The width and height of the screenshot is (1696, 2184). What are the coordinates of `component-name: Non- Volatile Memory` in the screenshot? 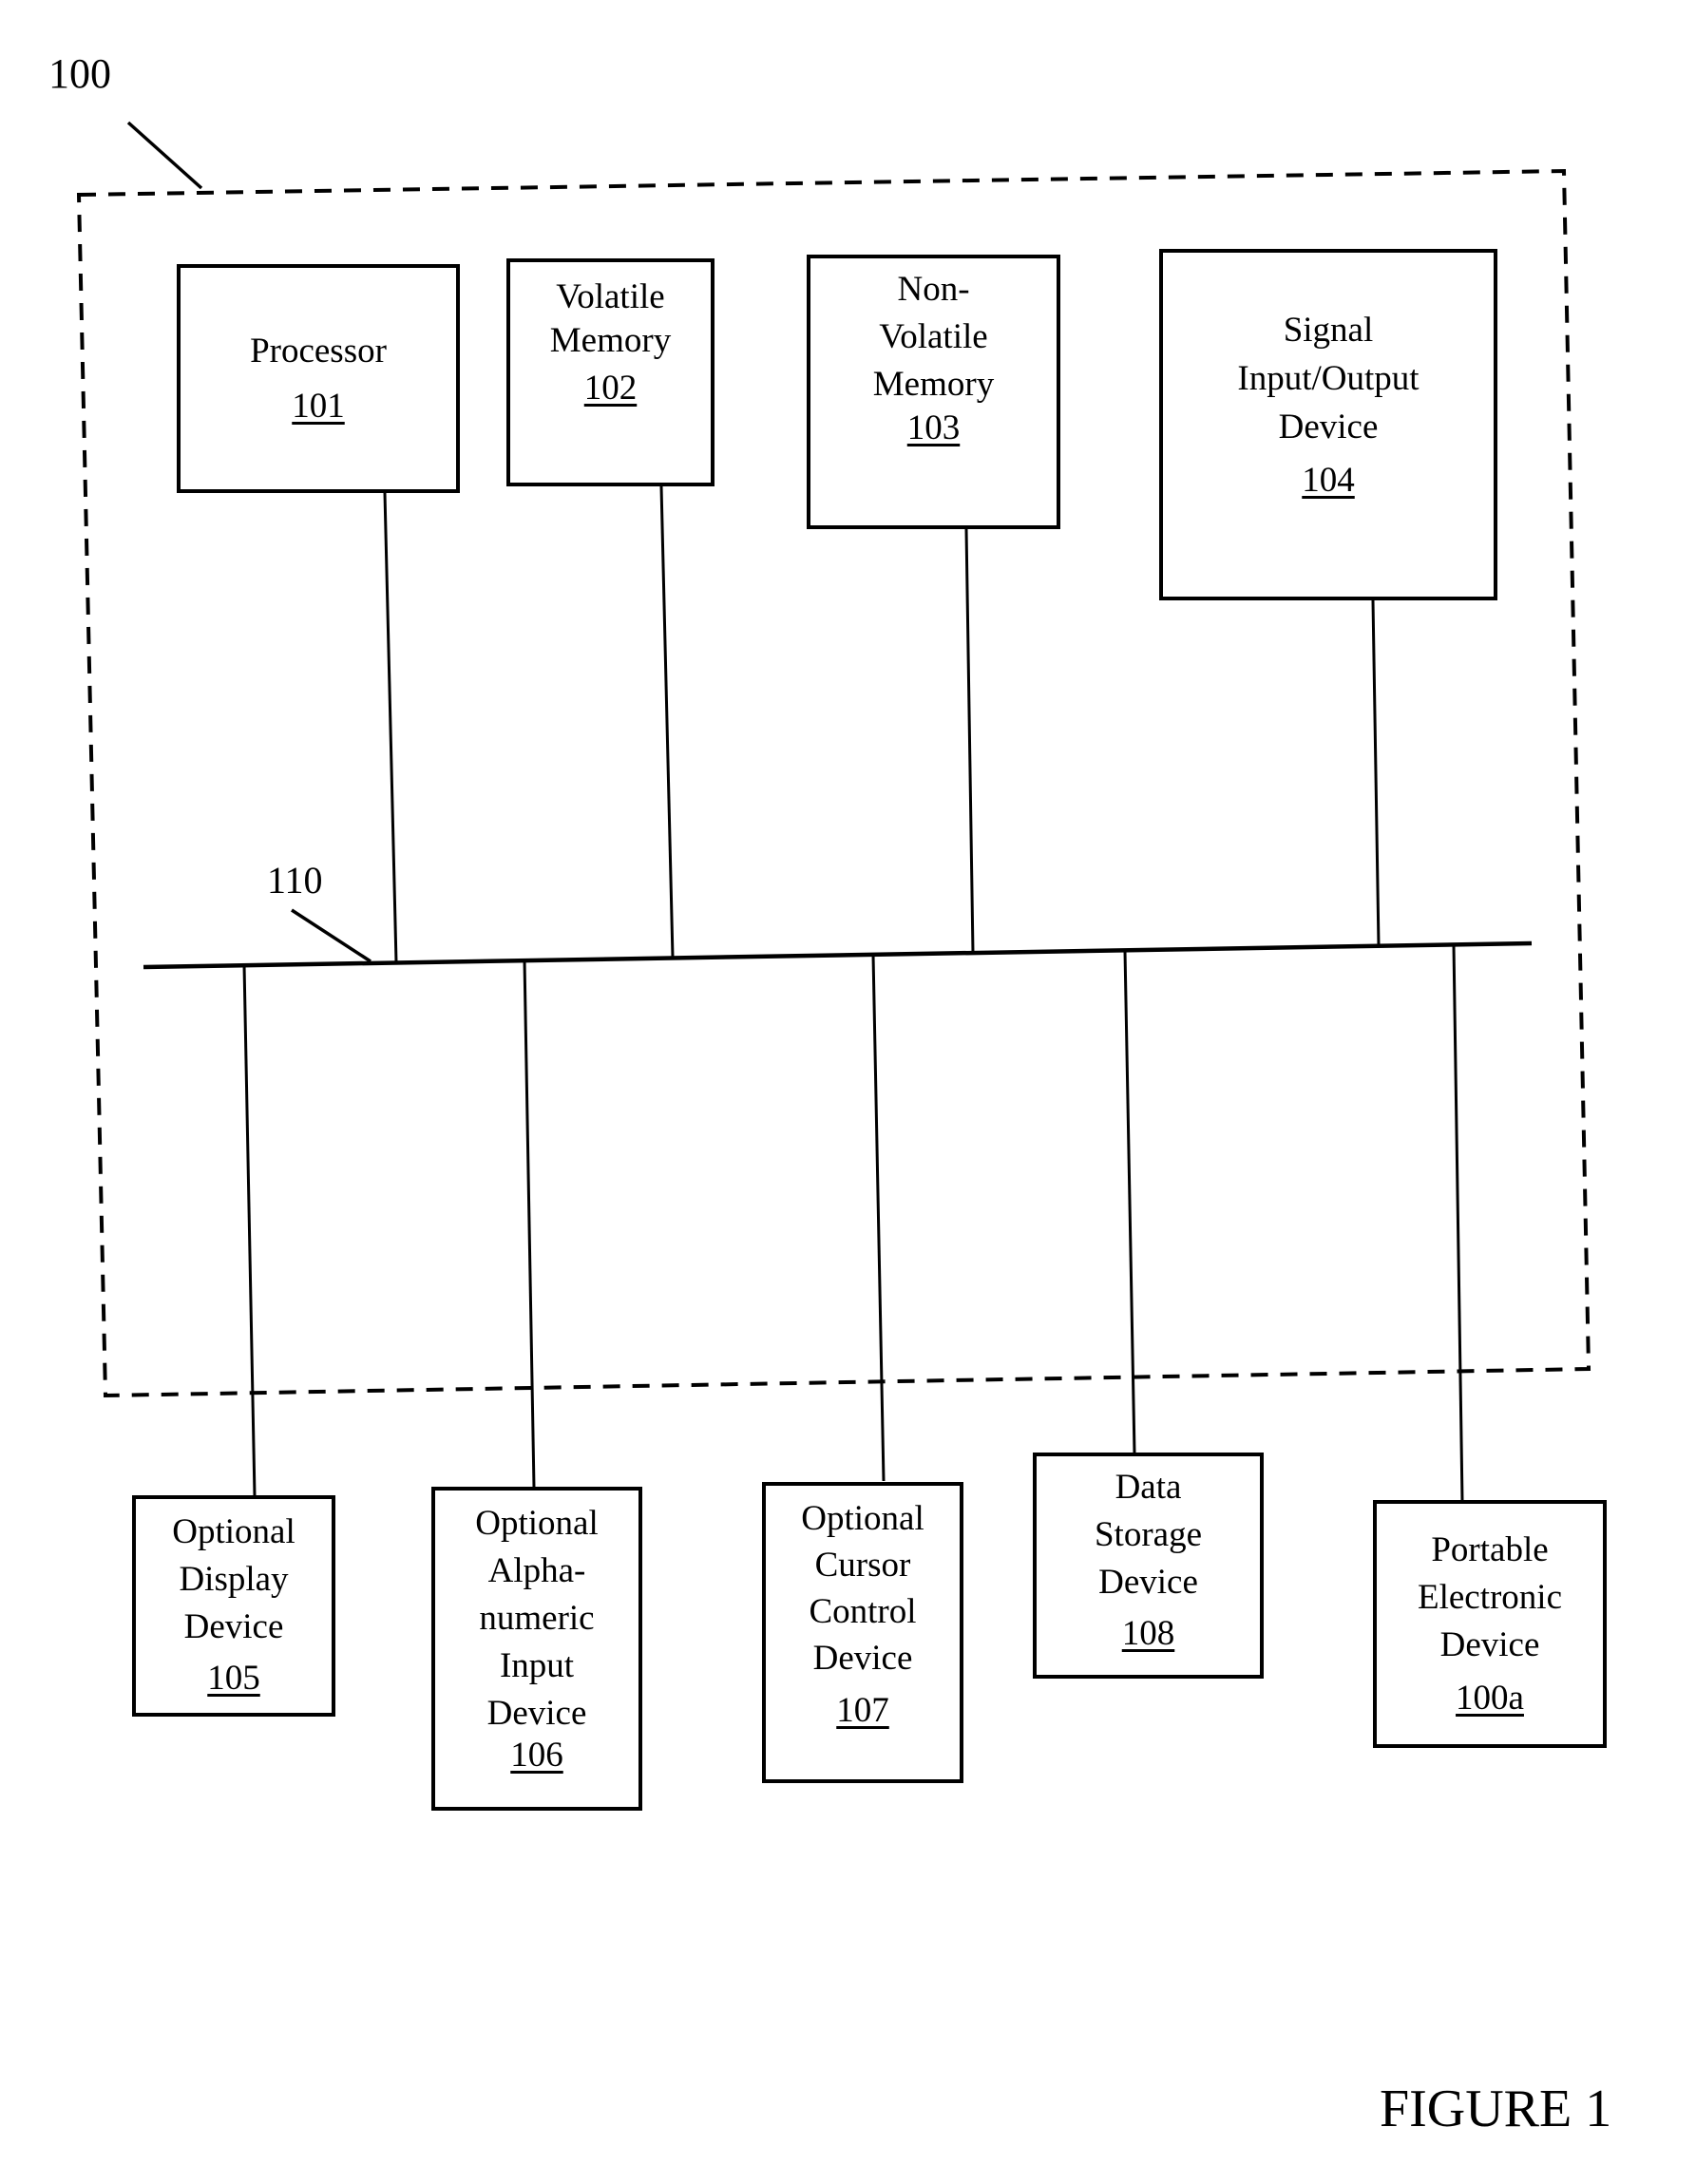 It's located at (933, 337).